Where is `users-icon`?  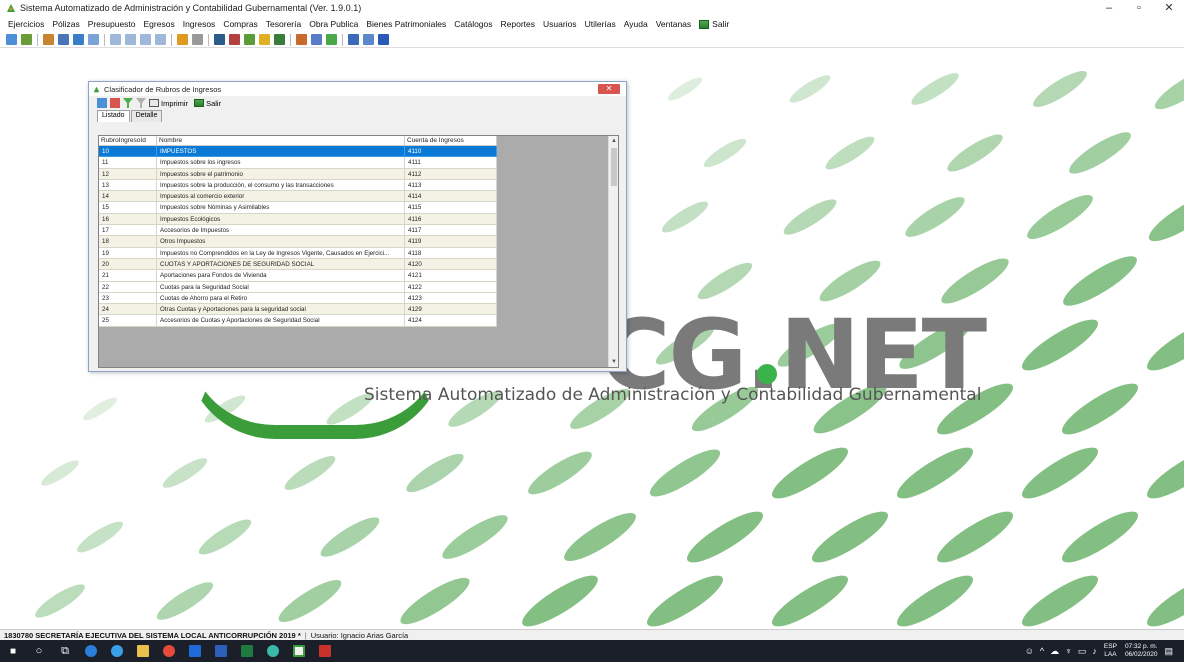
users-icon is located at coordinates (48, 39).